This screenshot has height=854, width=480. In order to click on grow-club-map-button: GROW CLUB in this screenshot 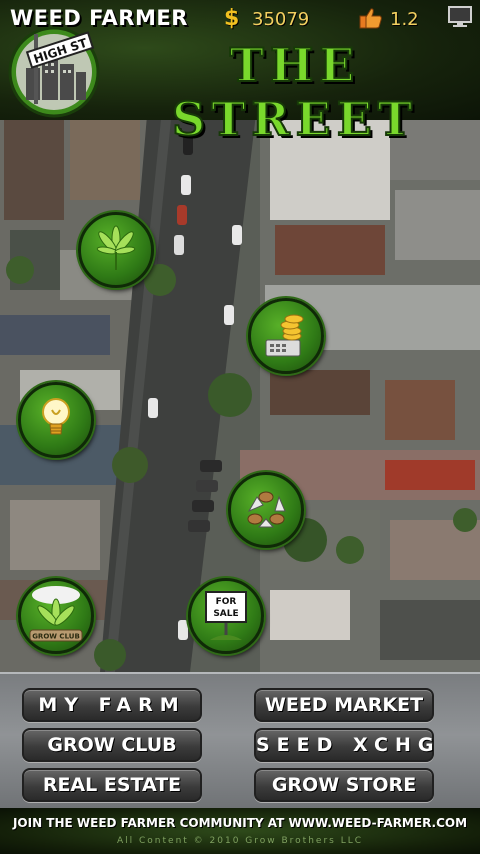, I will do `click(56, 616)`.